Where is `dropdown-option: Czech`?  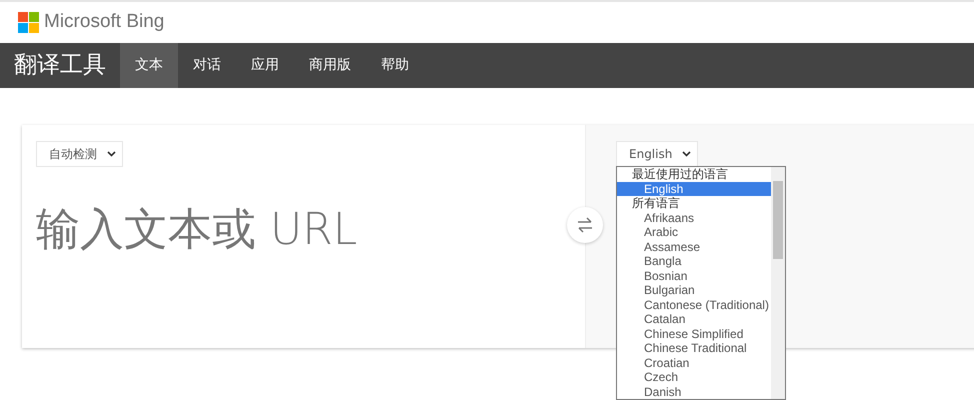
dropdown-option: Czech is located at coordinates (694, 377).